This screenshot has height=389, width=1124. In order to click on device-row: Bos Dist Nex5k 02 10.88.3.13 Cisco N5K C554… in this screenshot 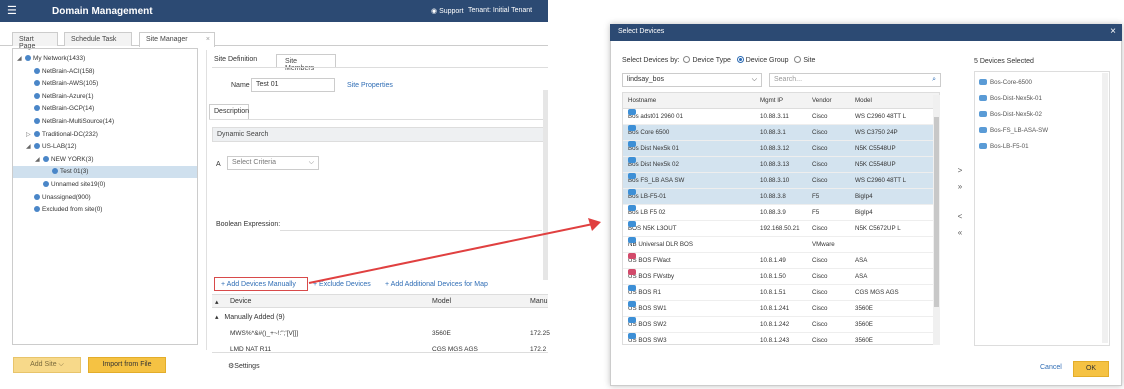, I will do `click(781, 165)`.